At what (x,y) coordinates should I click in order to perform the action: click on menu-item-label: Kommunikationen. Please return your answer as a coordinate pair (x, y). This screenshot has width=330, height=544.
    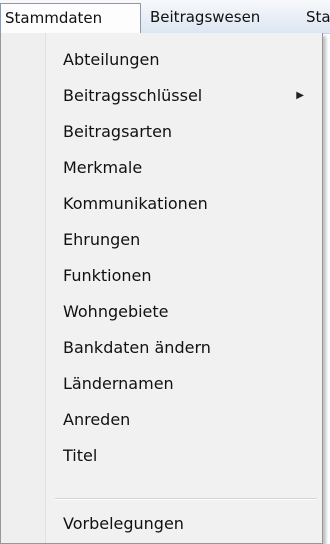
    Looking at the image, I should click on (135, 203).